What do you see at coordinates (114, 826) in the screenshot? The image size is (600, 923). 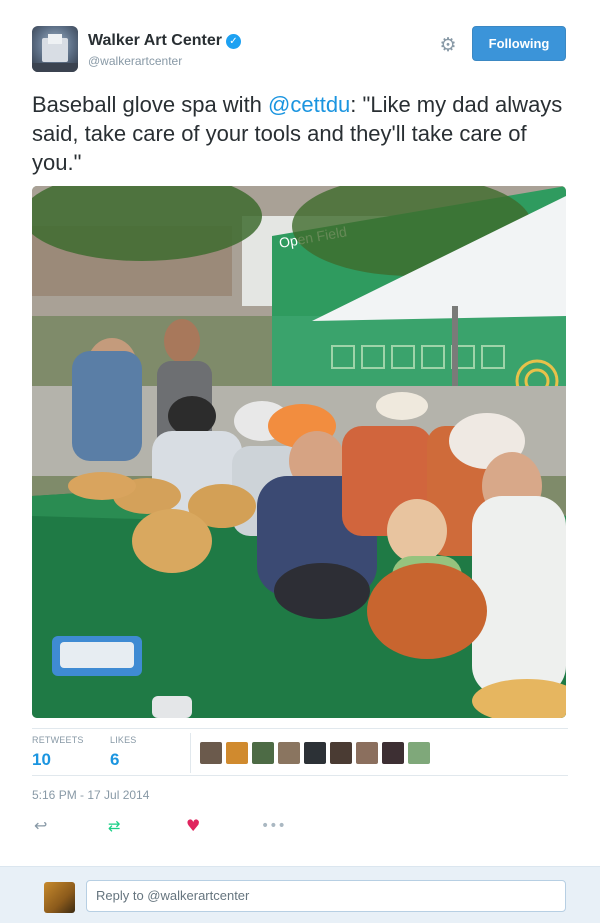 I see `retweet-icon: ⇄` at bounding box center [114, 826].